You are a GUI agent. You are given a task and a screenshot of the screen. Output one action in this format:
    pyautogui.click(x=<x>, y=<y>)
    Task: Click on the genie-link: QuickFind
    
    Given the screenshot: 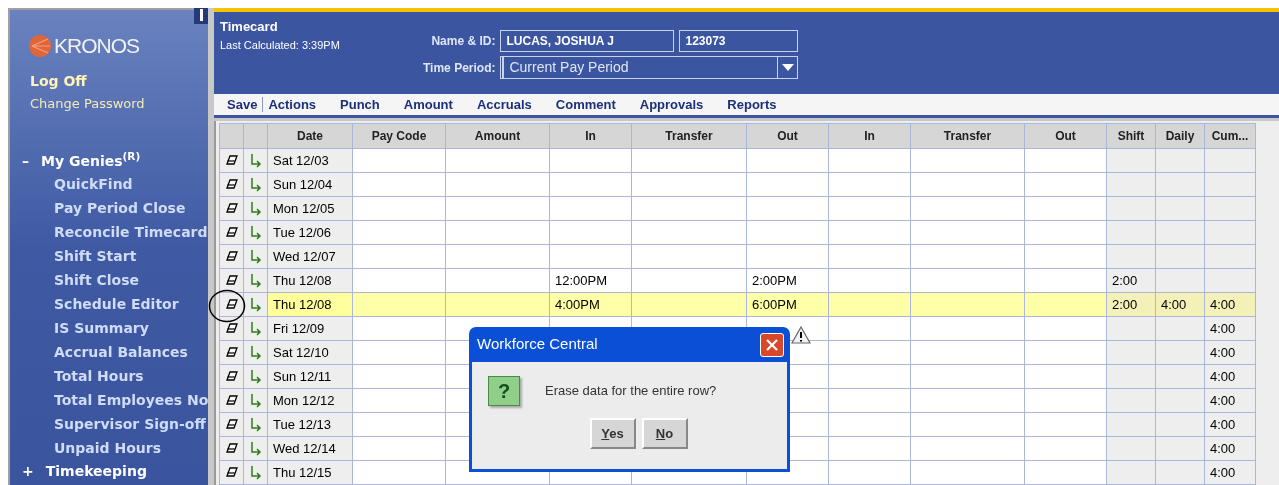 What is the action you would take?
    pyautogui.click(x=109, y=183)
    